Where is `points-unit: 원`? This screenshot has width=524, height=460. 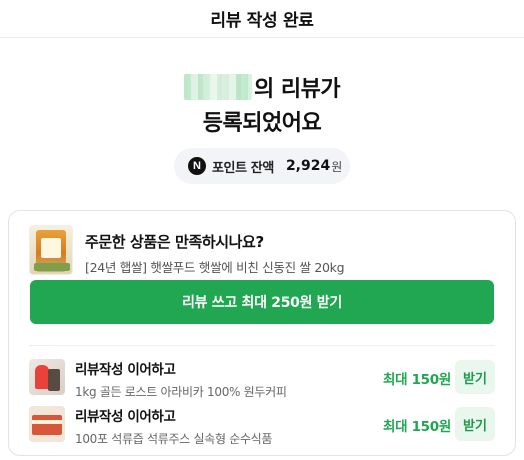 points-unit: 원 is located at coordinates (337, 166).